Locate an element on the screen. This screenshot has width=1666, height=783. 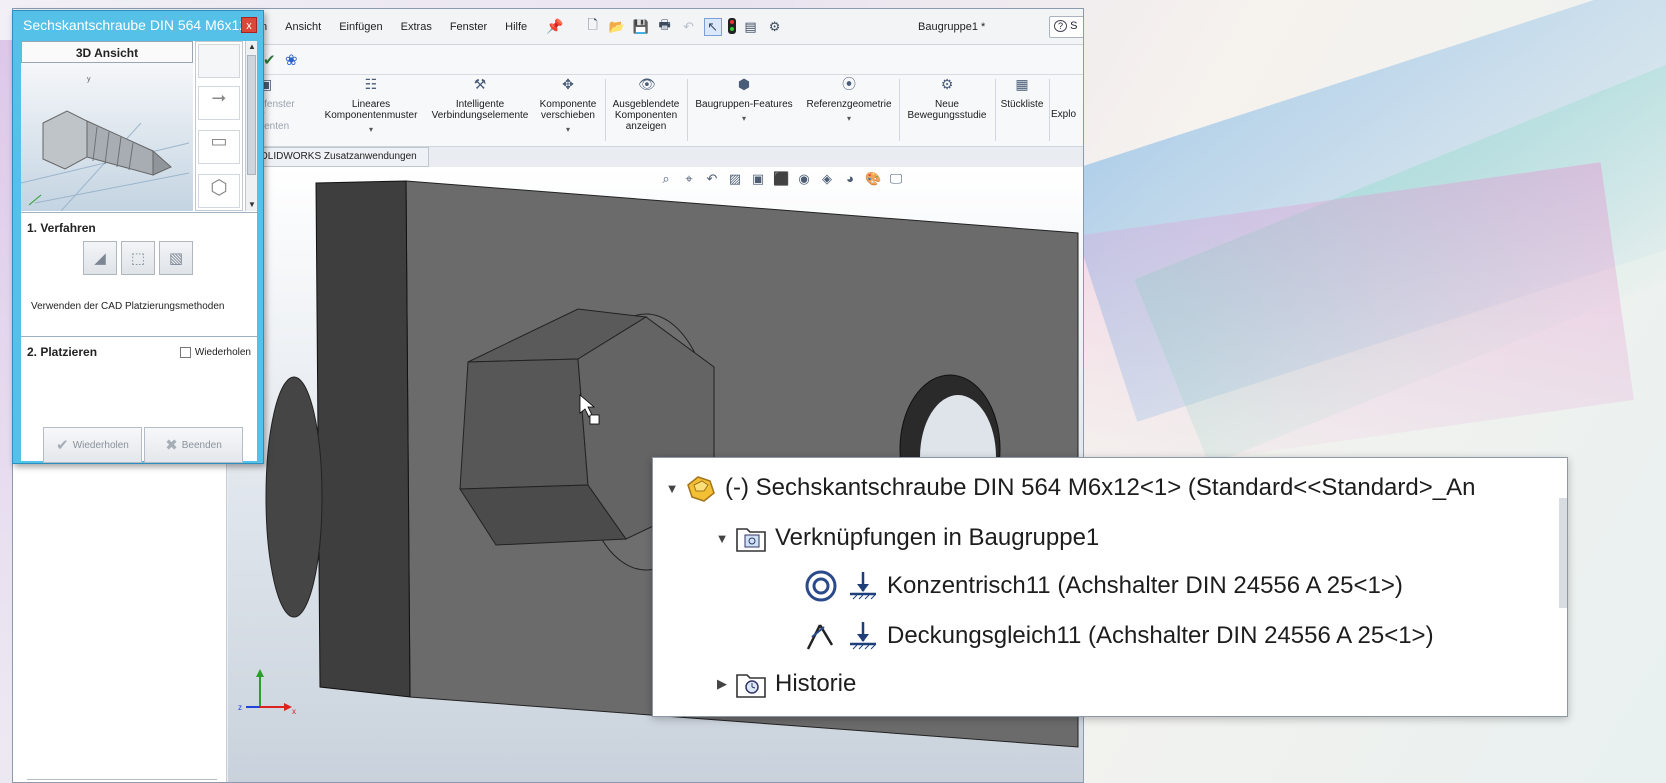
repeat-checkbox-label: Wiederholen is located at coordinates (222, 352).